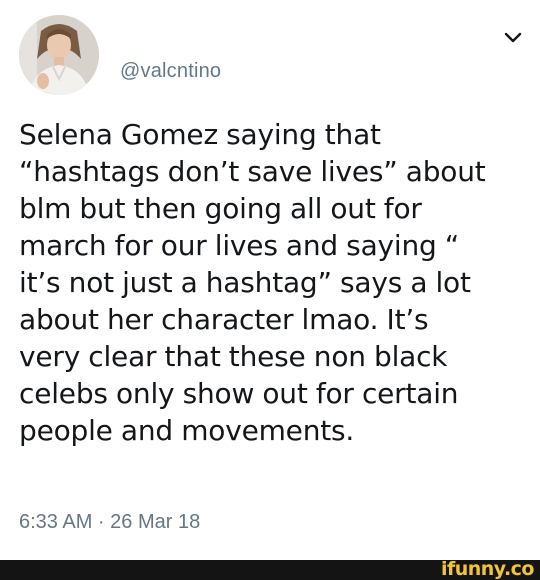 The image size is (540, 580). Describe the element at coordinates (224, 319) in the screenshot. I see `tweet-text-line: about her character lmao. It’s` at that location.